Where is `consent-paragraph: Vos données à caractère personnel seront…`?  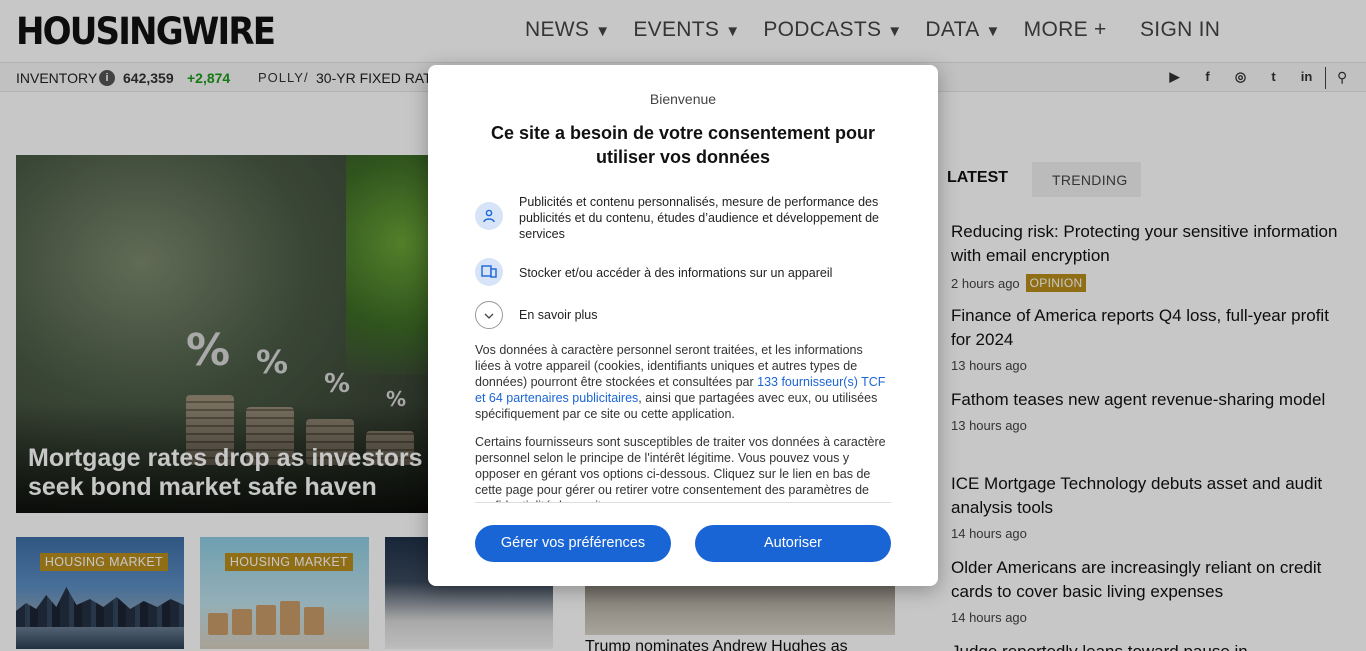
consent-paragraph: Vos données à caractère personnel seront… is located at coordinates (680, 382).